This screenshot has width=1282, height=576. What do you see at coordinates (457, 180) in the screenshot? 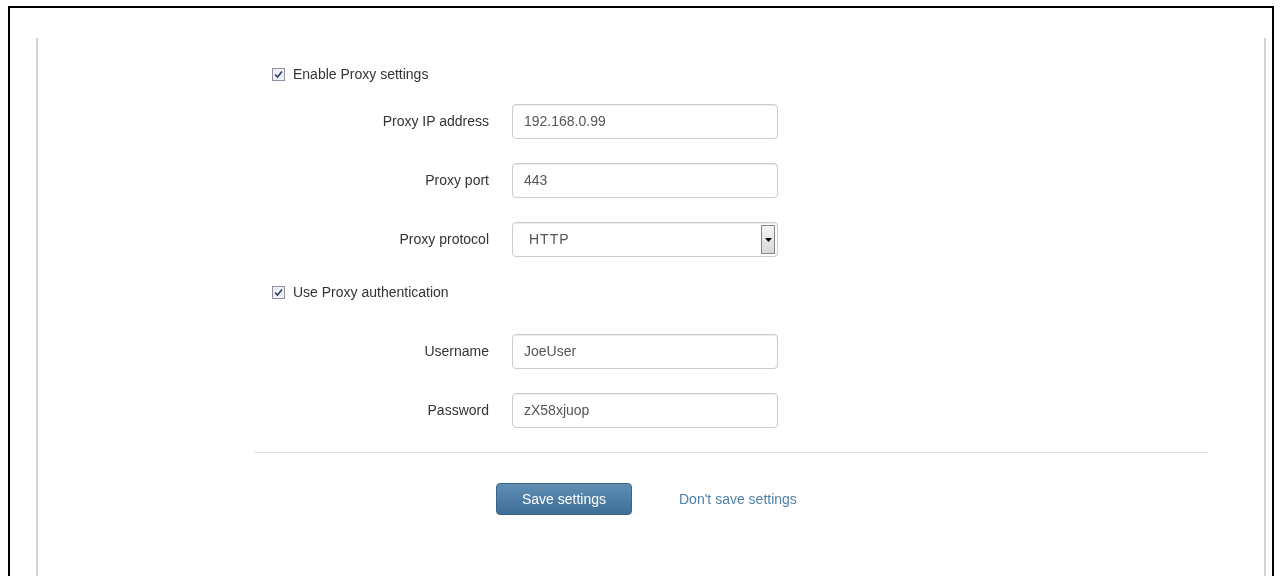
I see `field-label: Proxy port` at bounding box center [457, 180].